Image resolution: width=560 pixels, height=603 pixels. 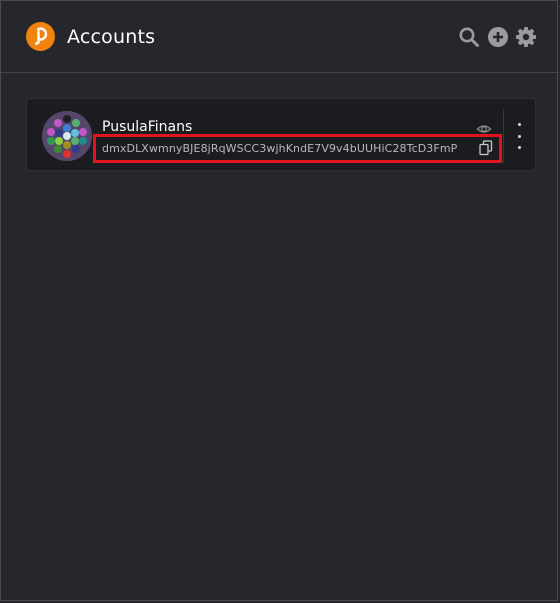 I want to click on search-icon, so click(x=469, y=37).